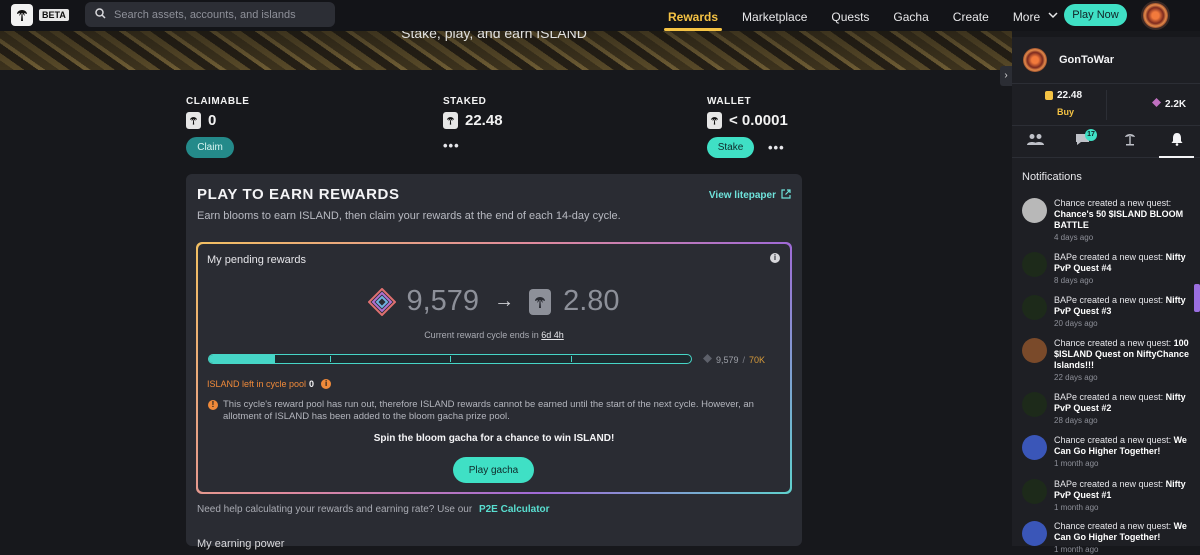 The width and height of the screenshot is (1200, 555). Describe the element at coordinates (54, 15) in the screenshot. I see `beta-badge: BETA` at that location.